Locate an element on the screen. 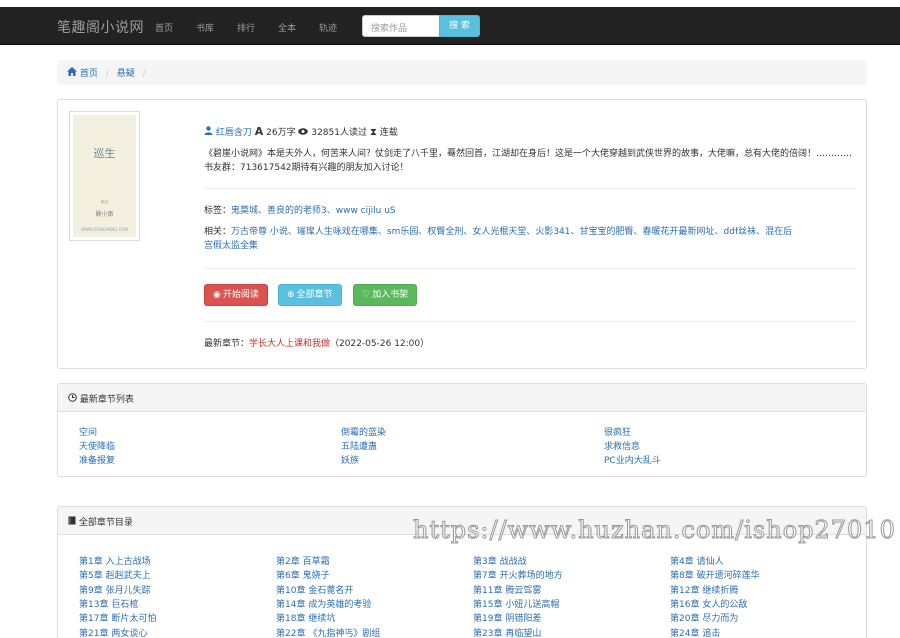 This screenshot has width=900, height=638. add-bookshelf-label: 加入书架 is located at coordinates (390, 295).